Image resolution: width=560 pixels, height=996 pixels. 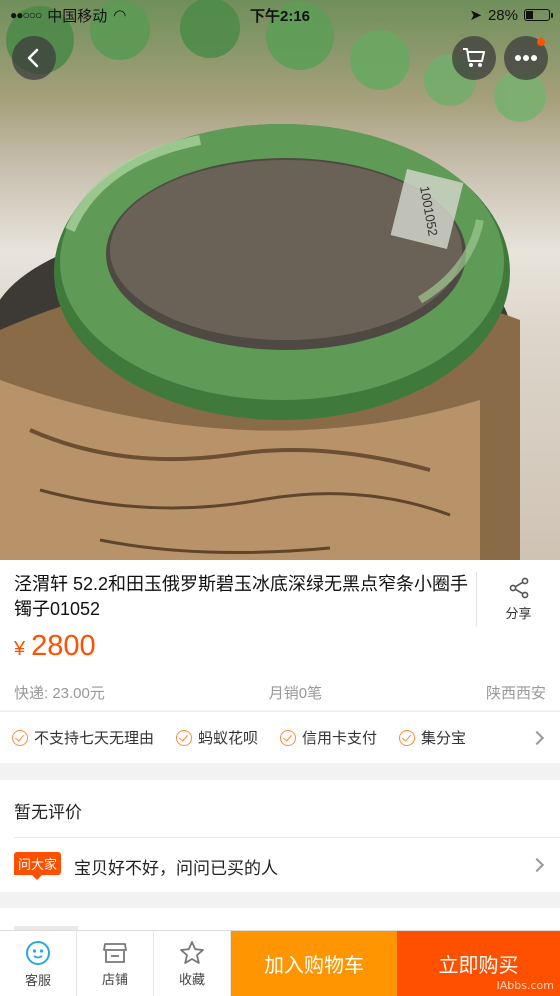 What do you see at coordinates (340, 738) in the screenshot?
I see `service-label: 信用卡支付` at bounding box center [340, 738].